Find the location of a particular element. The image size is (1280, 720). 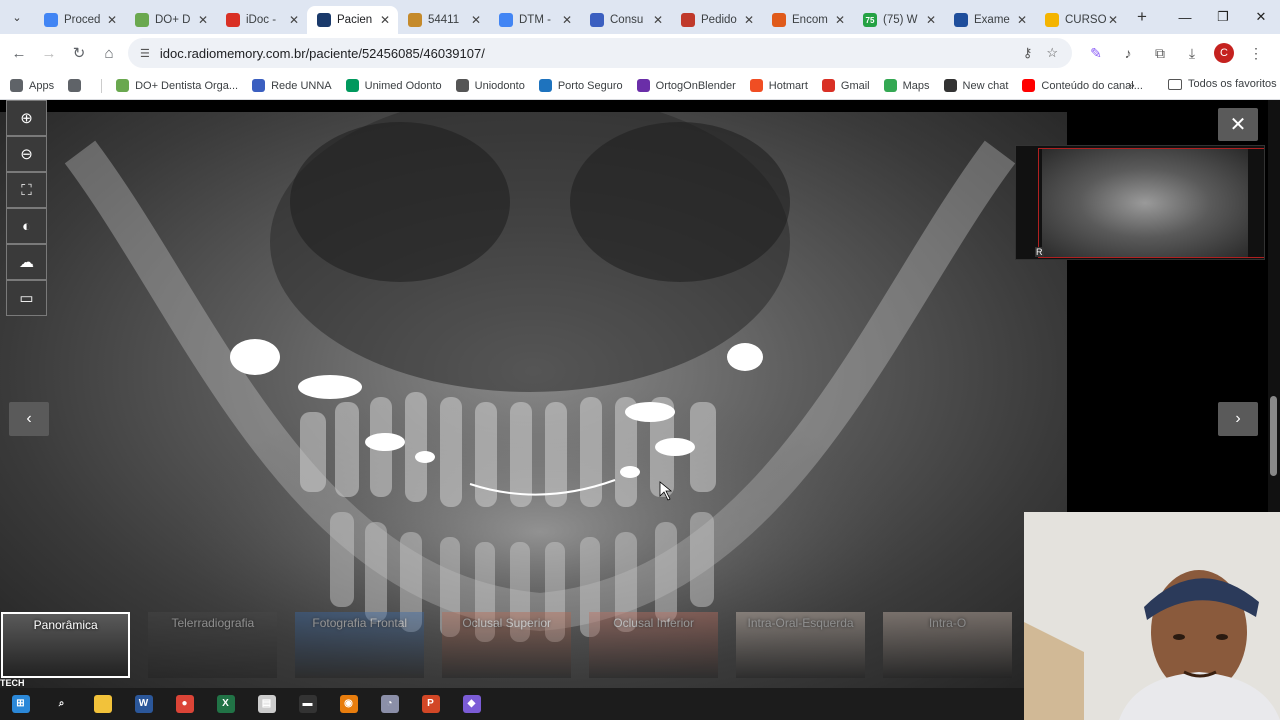

taskbar-button: ● is located at coordinates (184, 704).